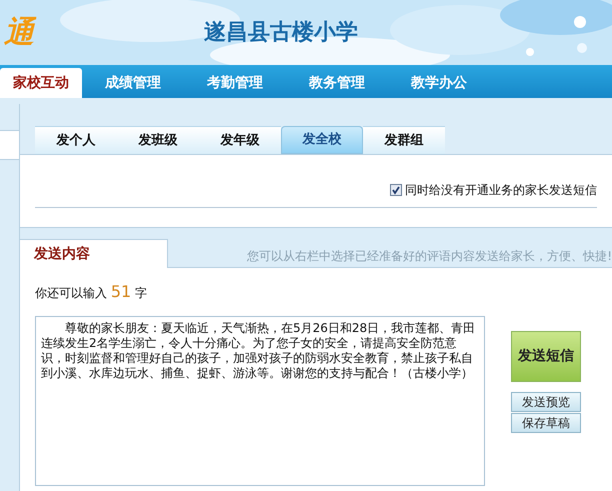 This screenshot has width=612, height=491. I want to click on send-tab: 发全校, so click(322, 140).